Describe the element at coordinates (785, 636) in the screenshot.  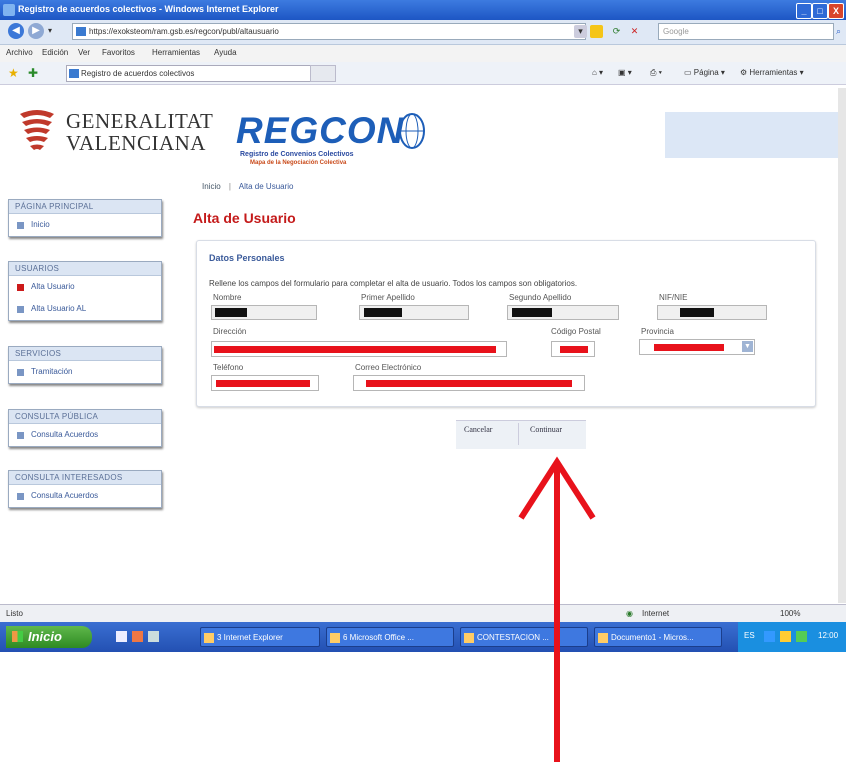
I see `tray-alert-icon` at that location.